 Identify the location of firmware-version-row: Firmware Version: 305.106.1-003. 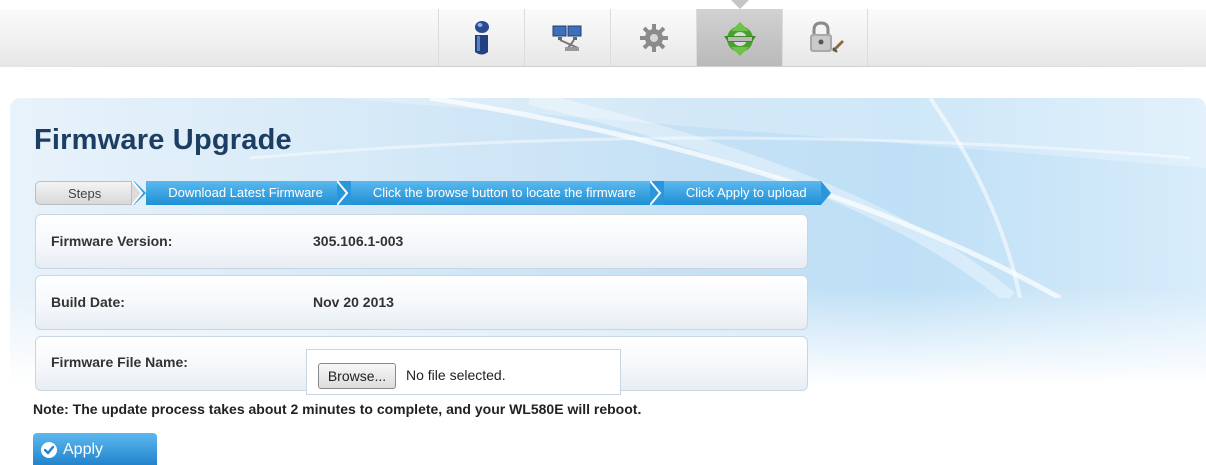
(421, 241).